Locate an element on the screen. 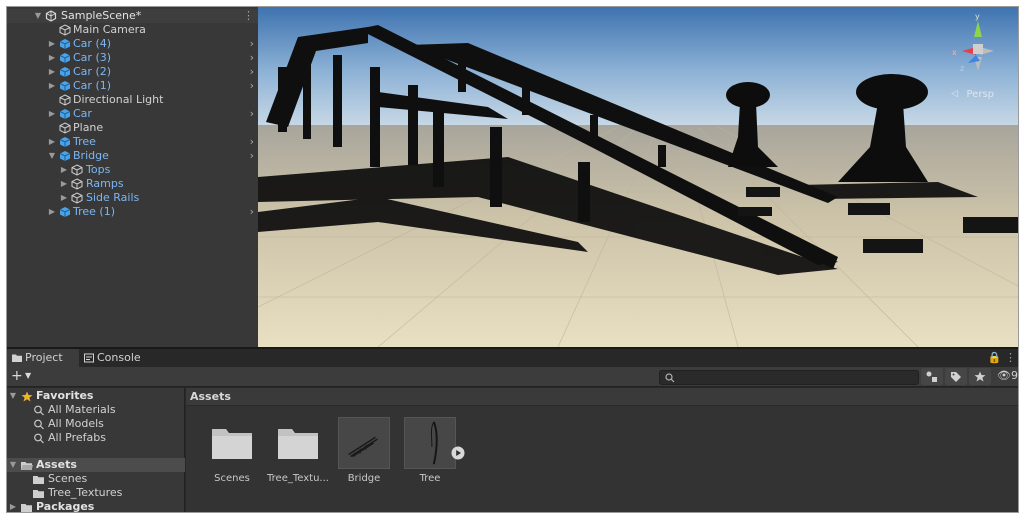  scene-name: SampleScene* is located at coordinates (101, 15).